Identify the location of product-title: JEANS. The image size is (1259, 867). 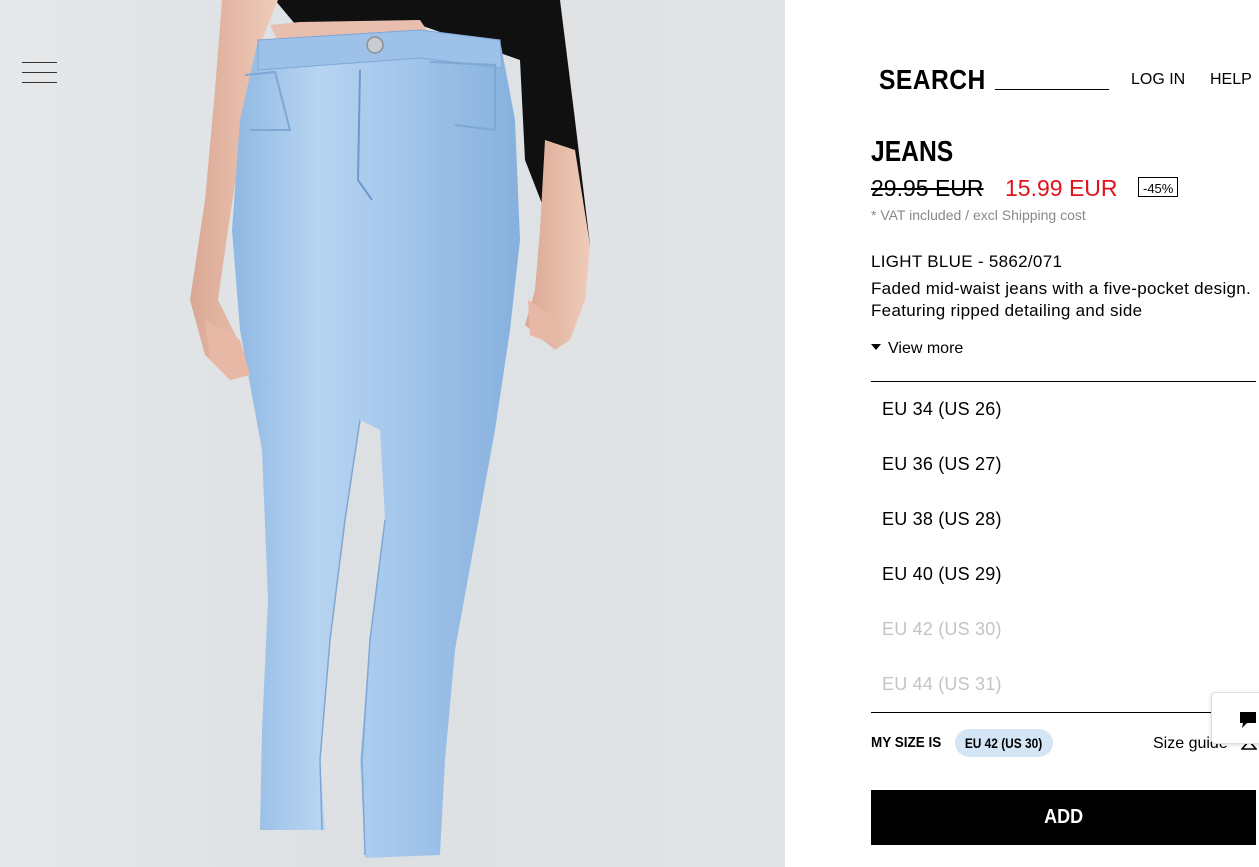
(912, 152).